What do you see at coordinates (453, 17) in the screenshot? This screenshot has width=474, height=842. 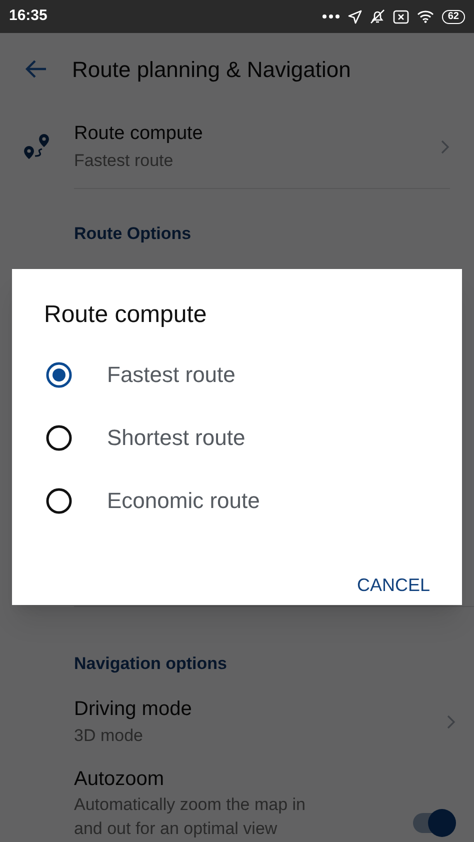 I see `battery-indicator: 62` at bounding box center [453, 17].